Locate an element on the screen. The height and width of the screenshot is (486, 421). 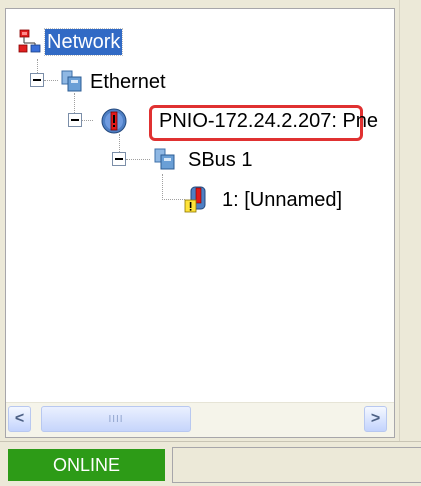
ethernet-icon is located at coordinates (71, 81).